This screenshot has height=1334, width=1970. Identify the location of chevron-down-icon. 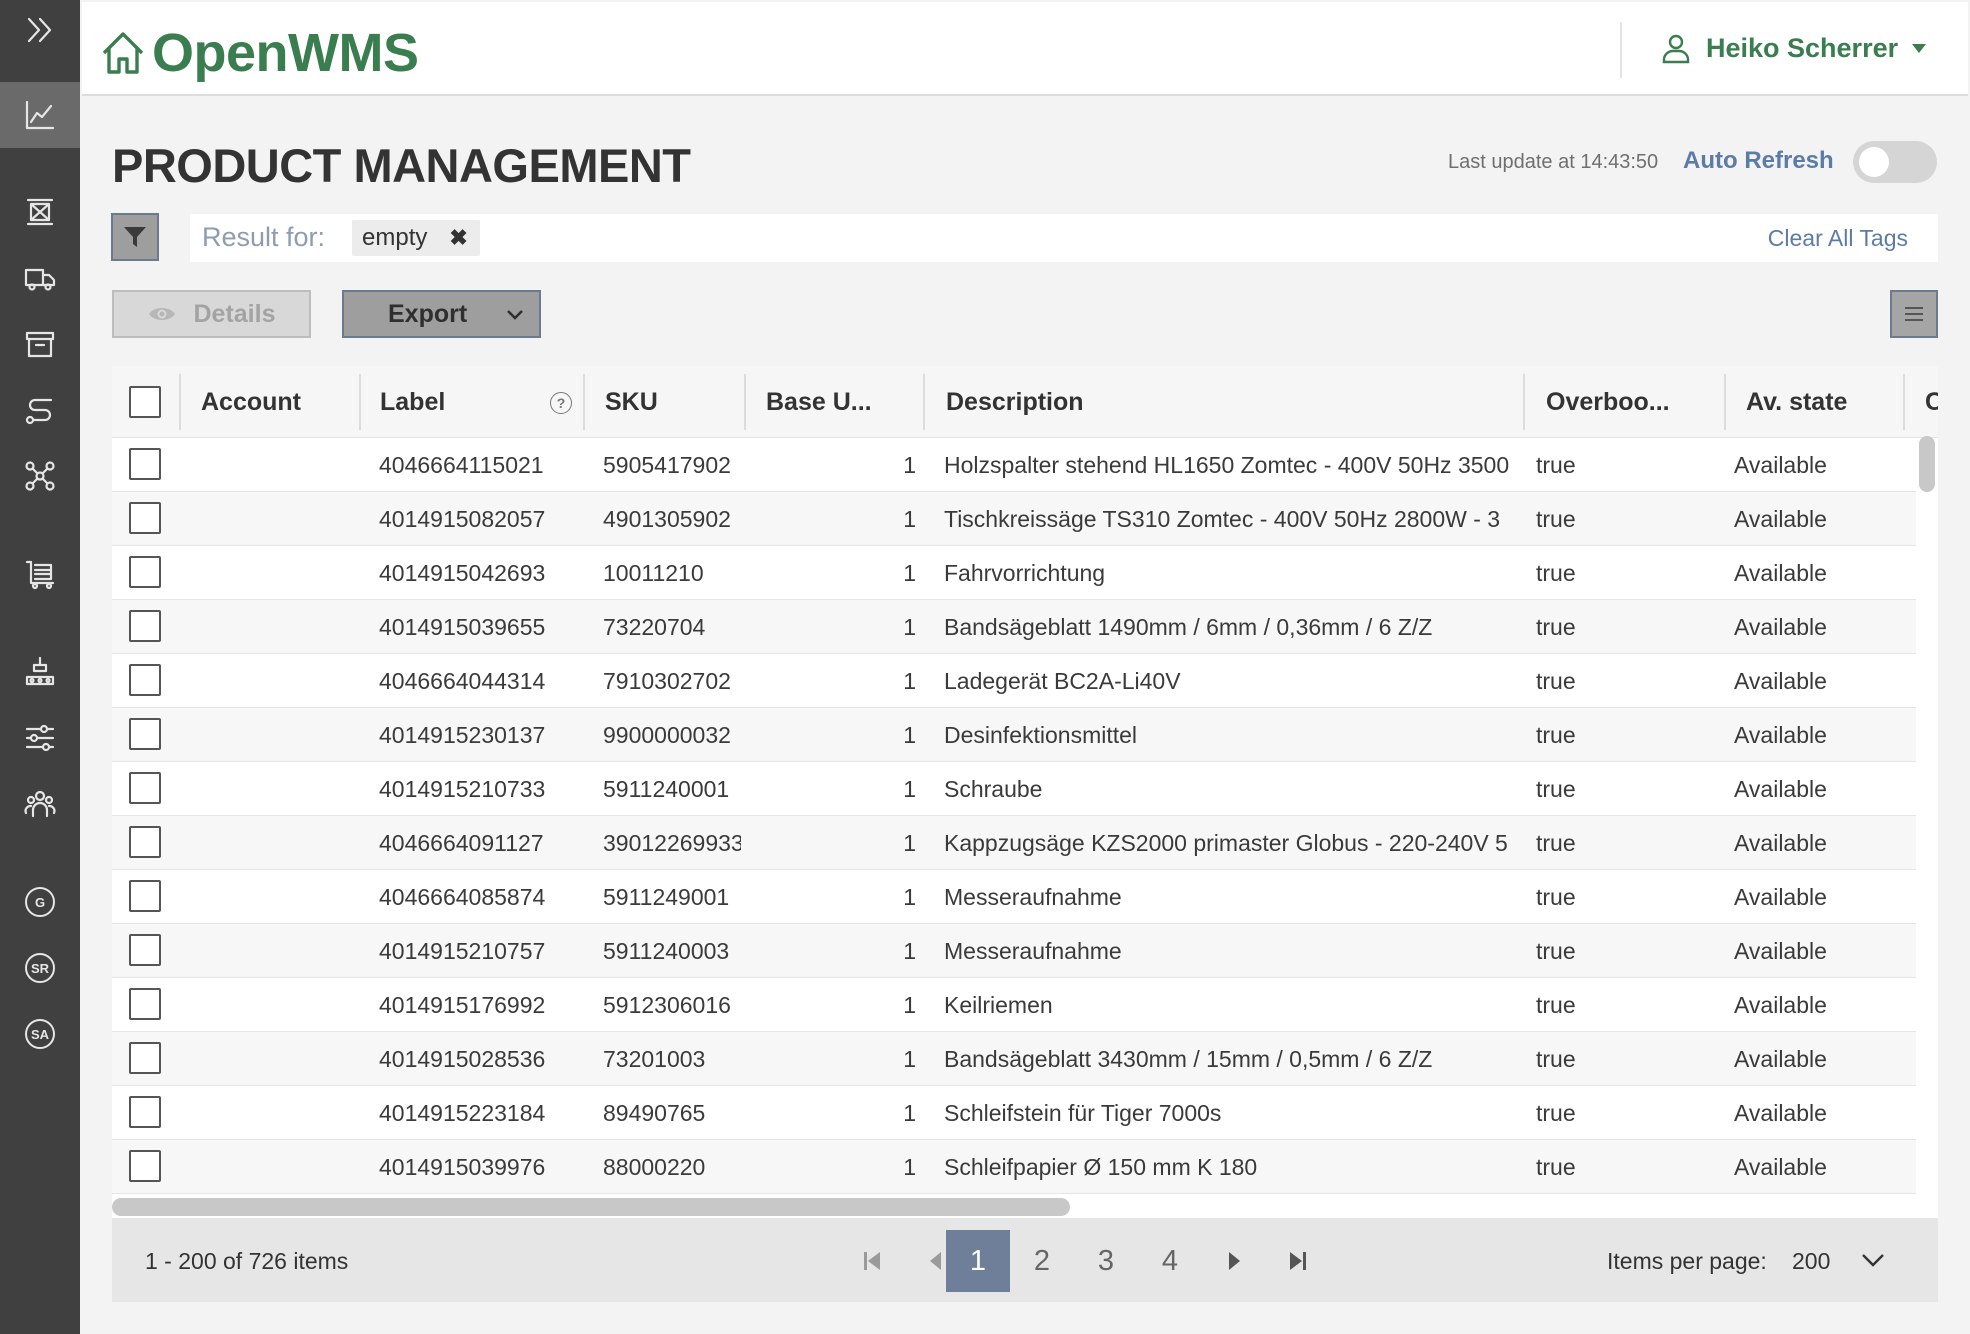
(1873, 1260).